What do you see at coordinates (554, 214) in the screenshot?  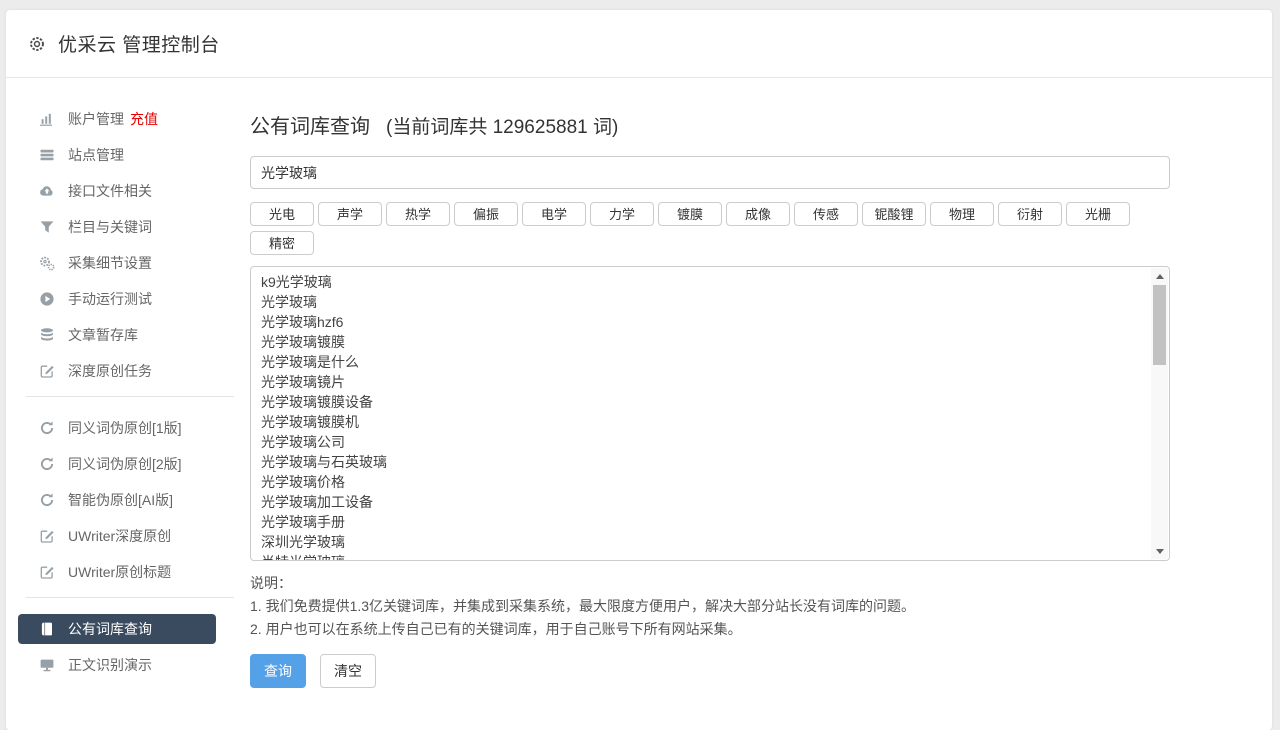 I see `tag-button: 电学` at bounding box center [554, 214].